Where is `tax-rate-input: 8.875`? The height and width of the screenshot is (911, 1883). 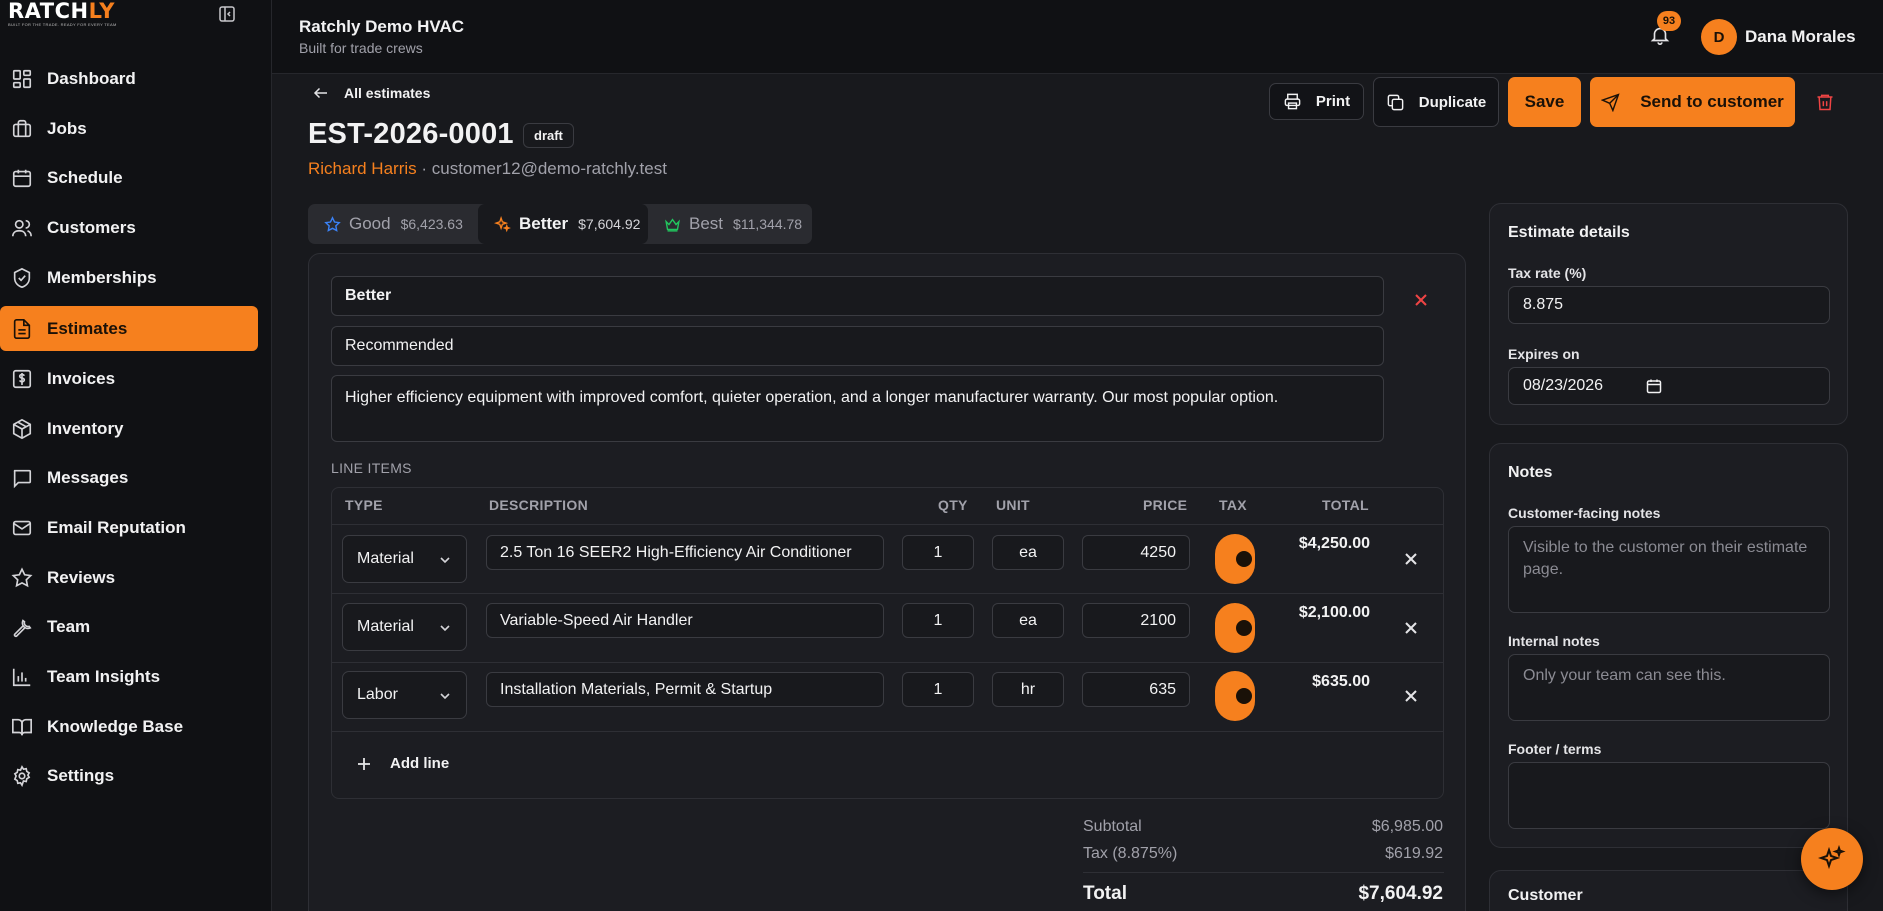 tax-rate-input: 8.875 is located at coordinates (1669, 305).